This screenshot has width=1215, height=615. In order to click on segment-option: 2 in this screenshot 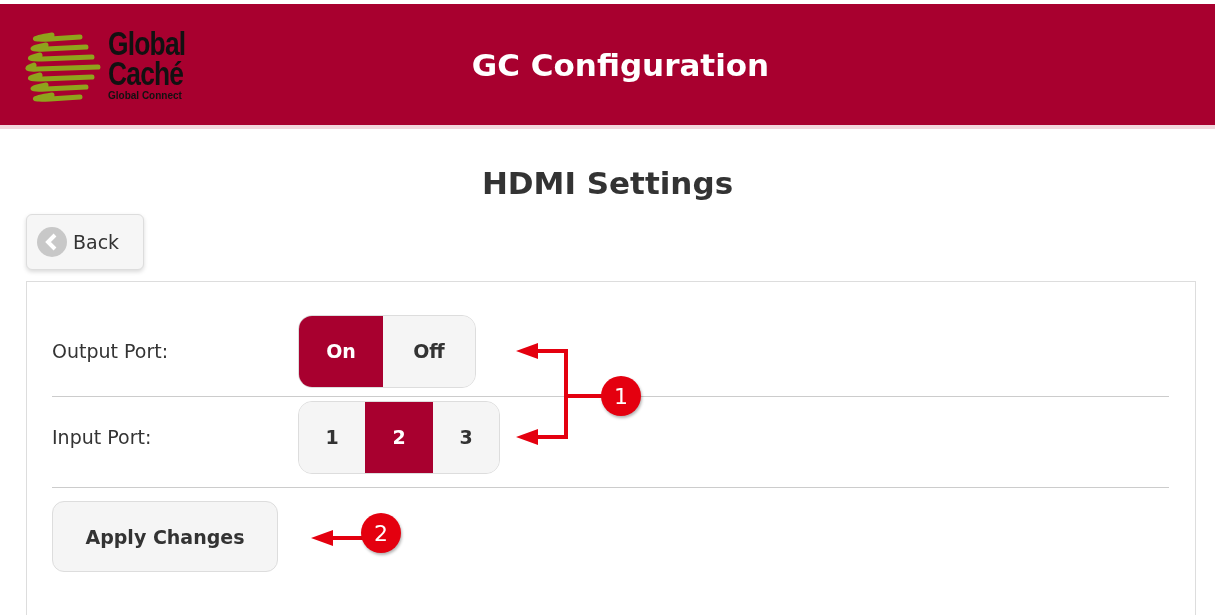, I will do `click(399, 437)`.